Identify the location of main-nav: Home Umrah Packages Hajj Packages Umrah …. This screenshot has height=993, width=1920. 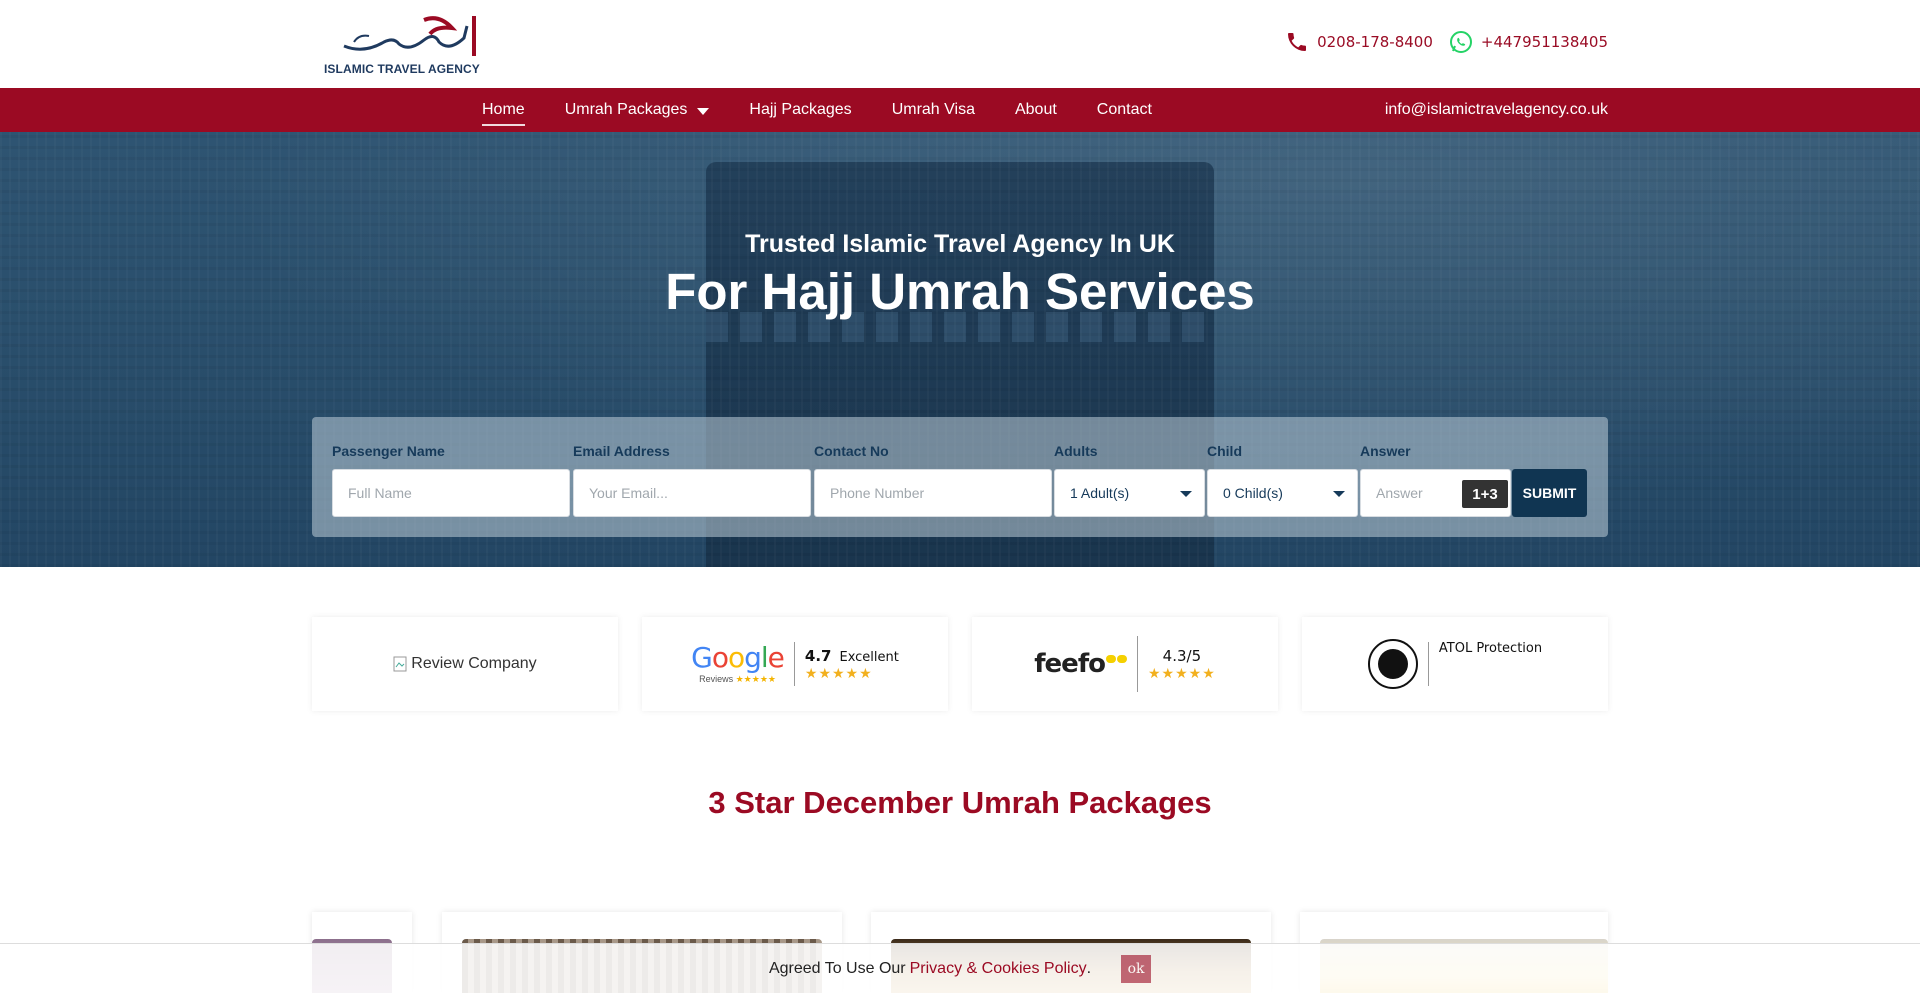
(960, 110).